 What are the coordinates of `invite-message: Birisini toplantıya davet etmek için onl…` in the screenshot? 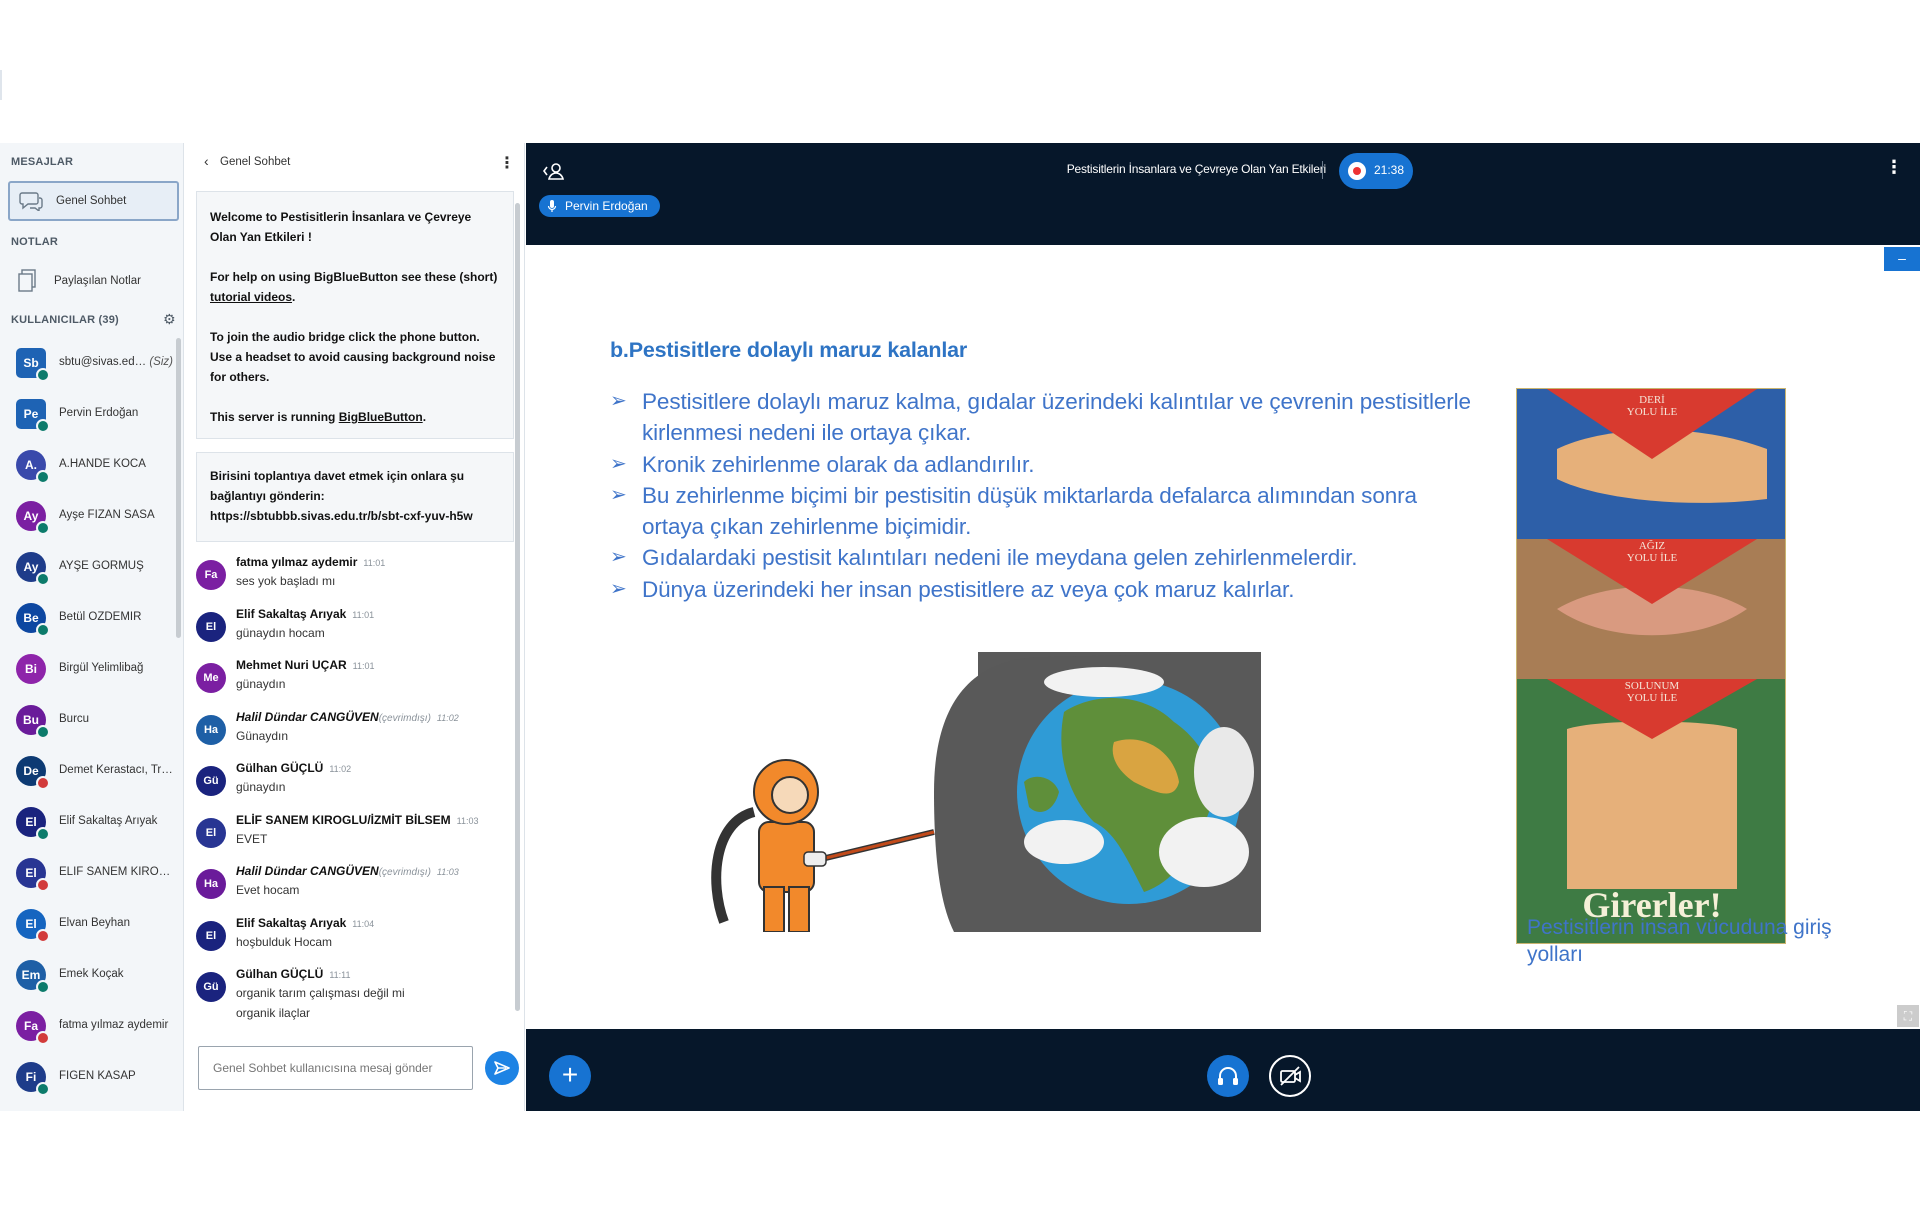 It's located at (355, 497).